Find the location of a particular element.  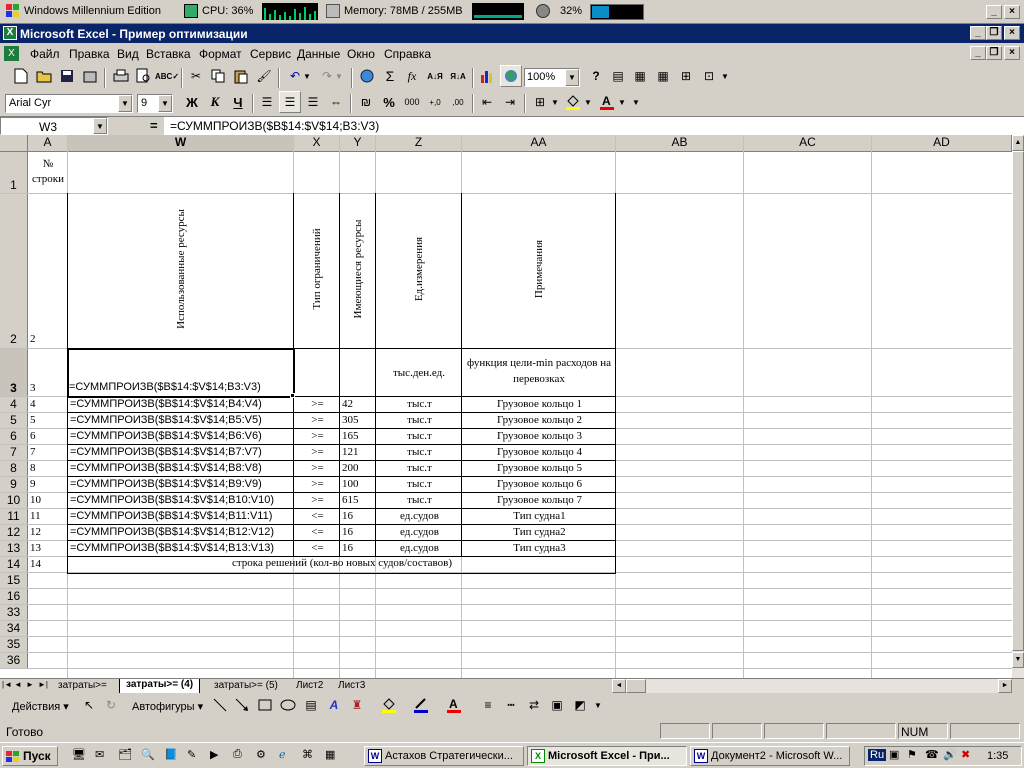

cell-aa: Грузовое кольцо 3 is located at coordinates (538, 437).